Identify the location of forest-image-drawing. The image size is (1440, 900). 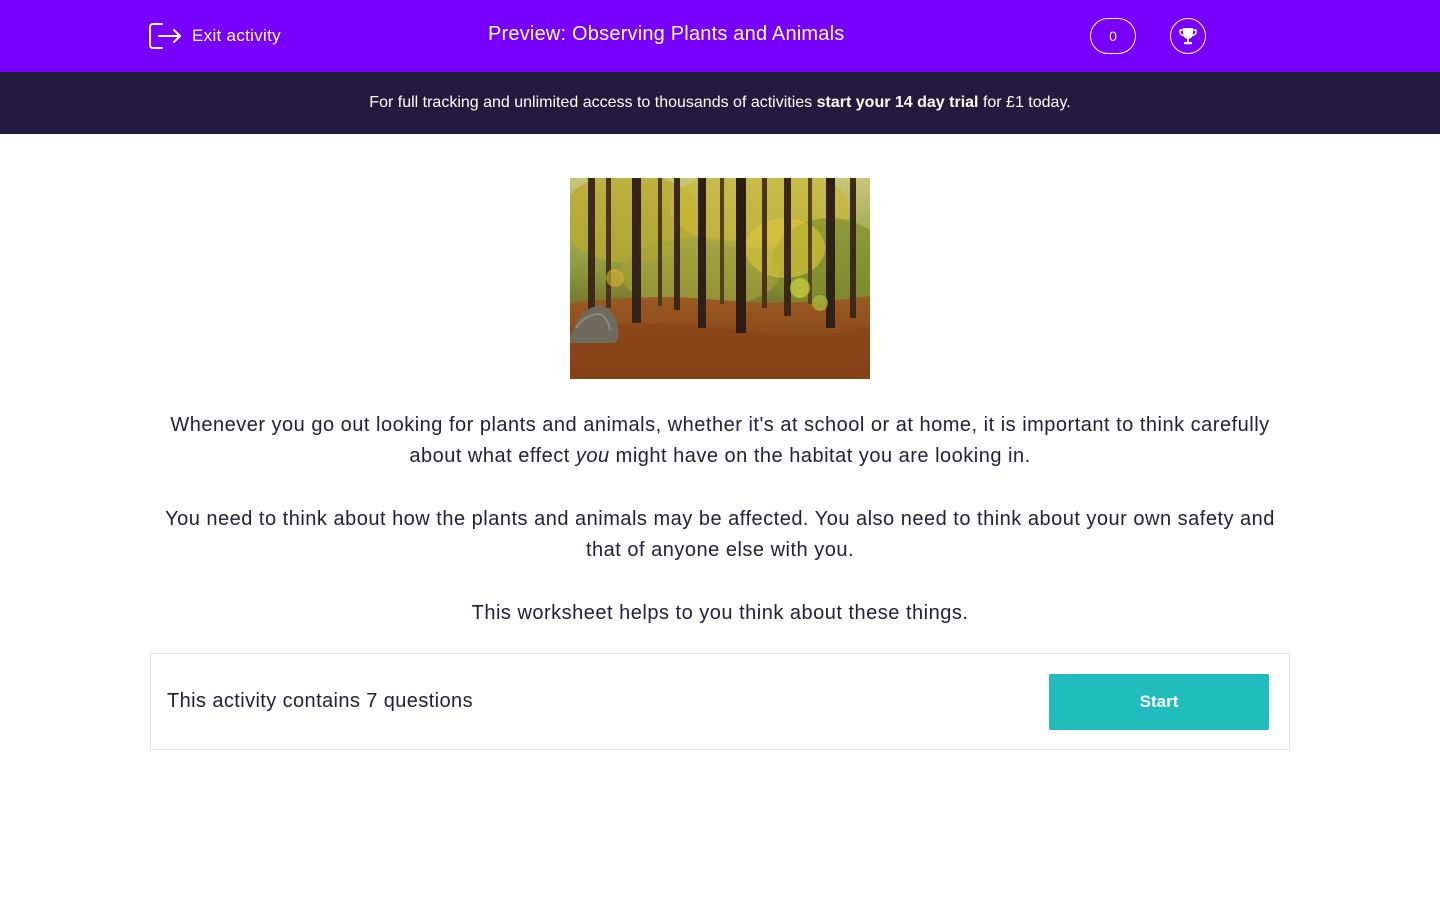
(720, 278).